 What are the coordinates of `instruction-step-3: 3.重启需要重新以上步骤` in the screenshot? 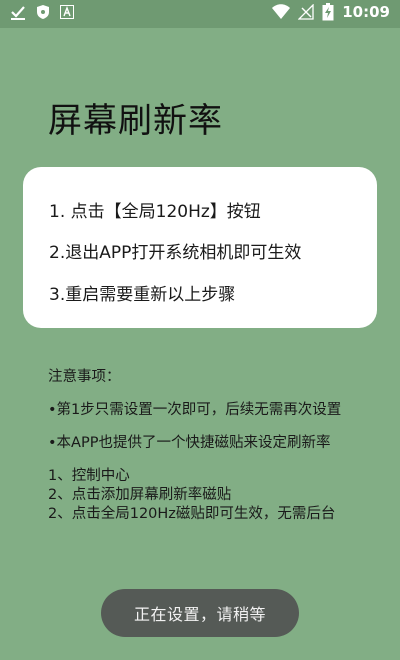 It's located at (142, 295).